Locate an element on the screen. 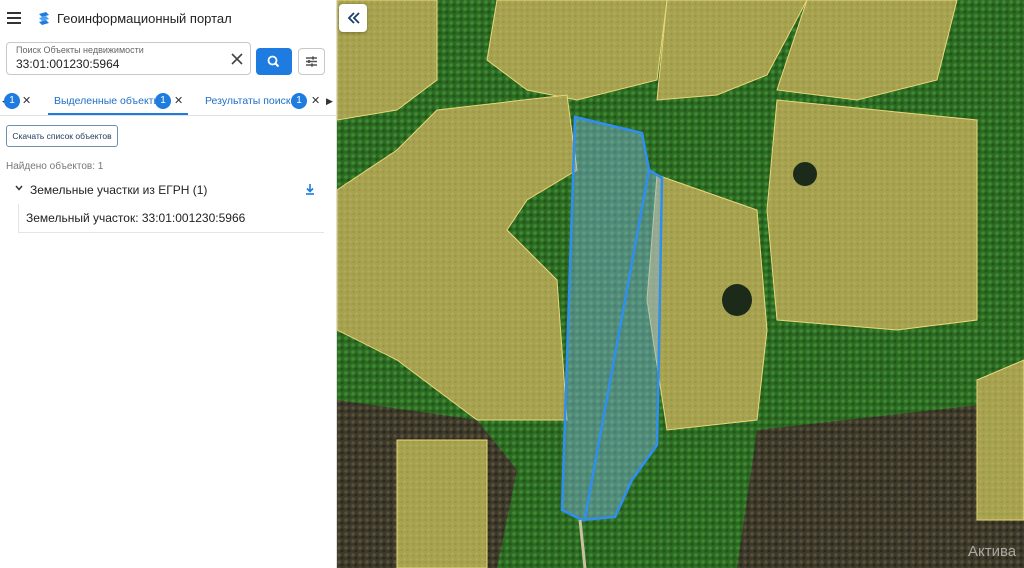  filter-button is located at coordinates (311, 61).